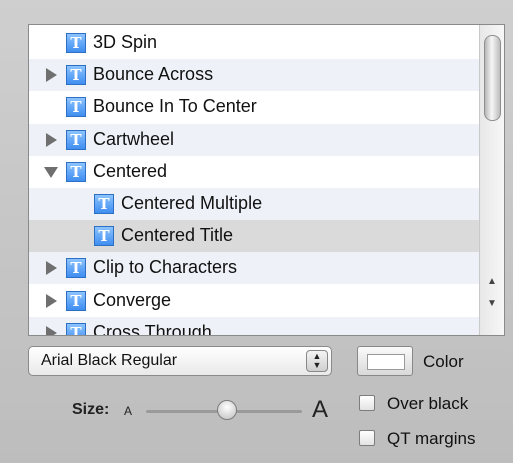 The width and height of the screenshot is (513, 463). What do you see at coordinates (254, 75) in the screenshot?
I see `list-item: T Bounce Across` at bounding box center [254, 75].